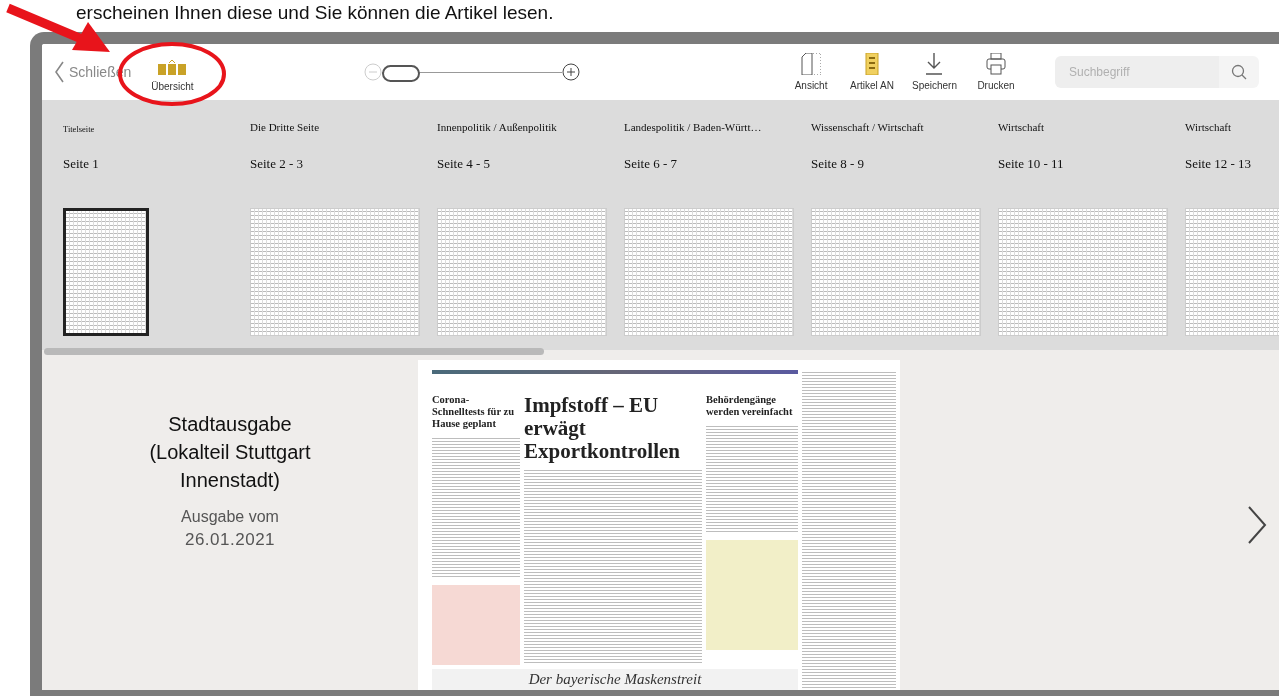  What do you see at coordinates (156, 128) in the screenshot?
I see `section-title: Titelseite` at bounding box center [156, 128].